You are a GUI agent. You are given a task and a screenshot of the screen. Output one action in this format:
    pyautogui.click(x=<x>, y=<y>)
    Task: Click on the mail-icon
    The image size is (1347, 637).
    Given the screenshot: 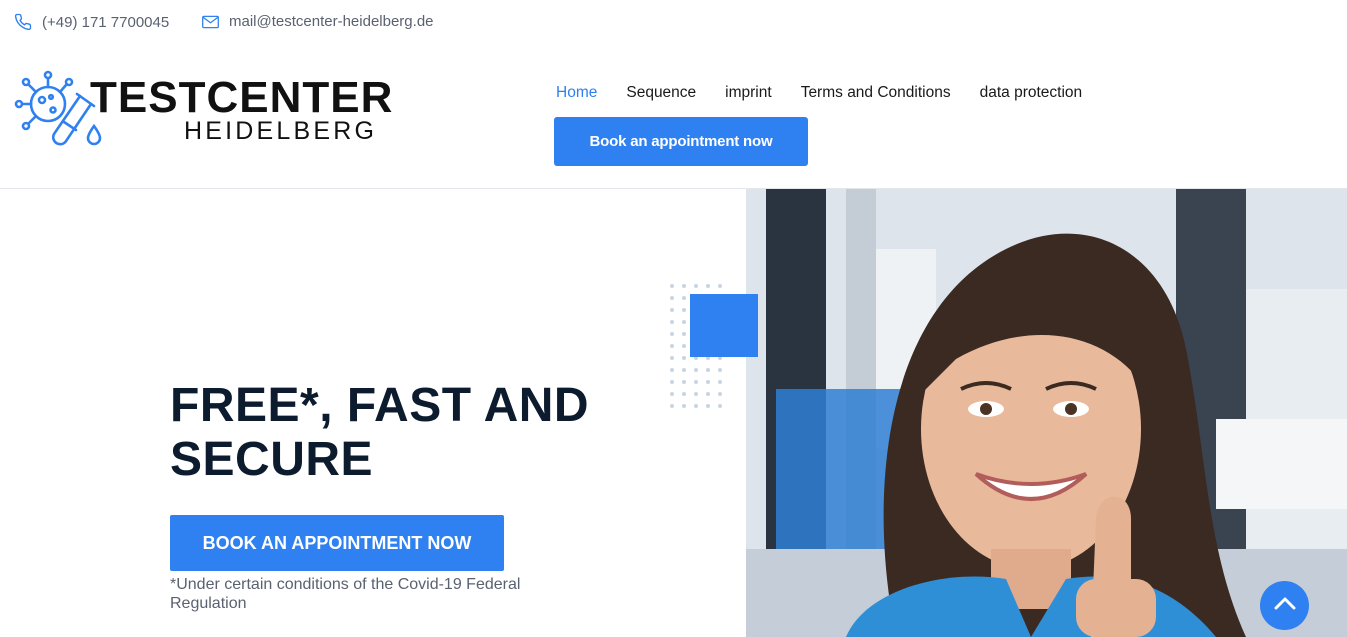 What is the action you would take?
    pyautogui.click(x=210, y=22)
    